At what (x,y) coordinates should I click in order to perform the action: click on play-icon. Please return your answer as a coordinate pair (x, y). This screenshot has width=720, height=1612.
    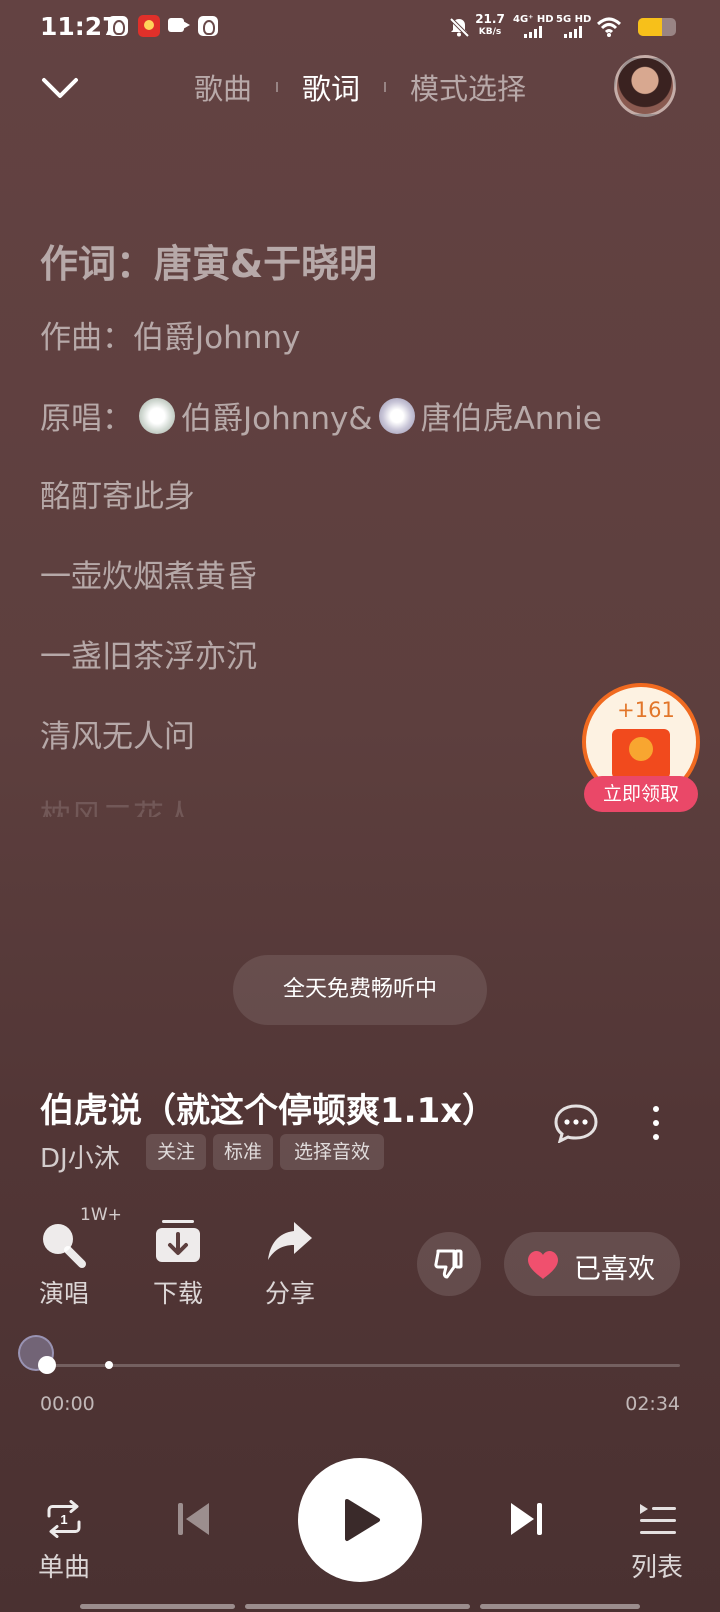
    Looking at the image, I should click on (362, 1520).